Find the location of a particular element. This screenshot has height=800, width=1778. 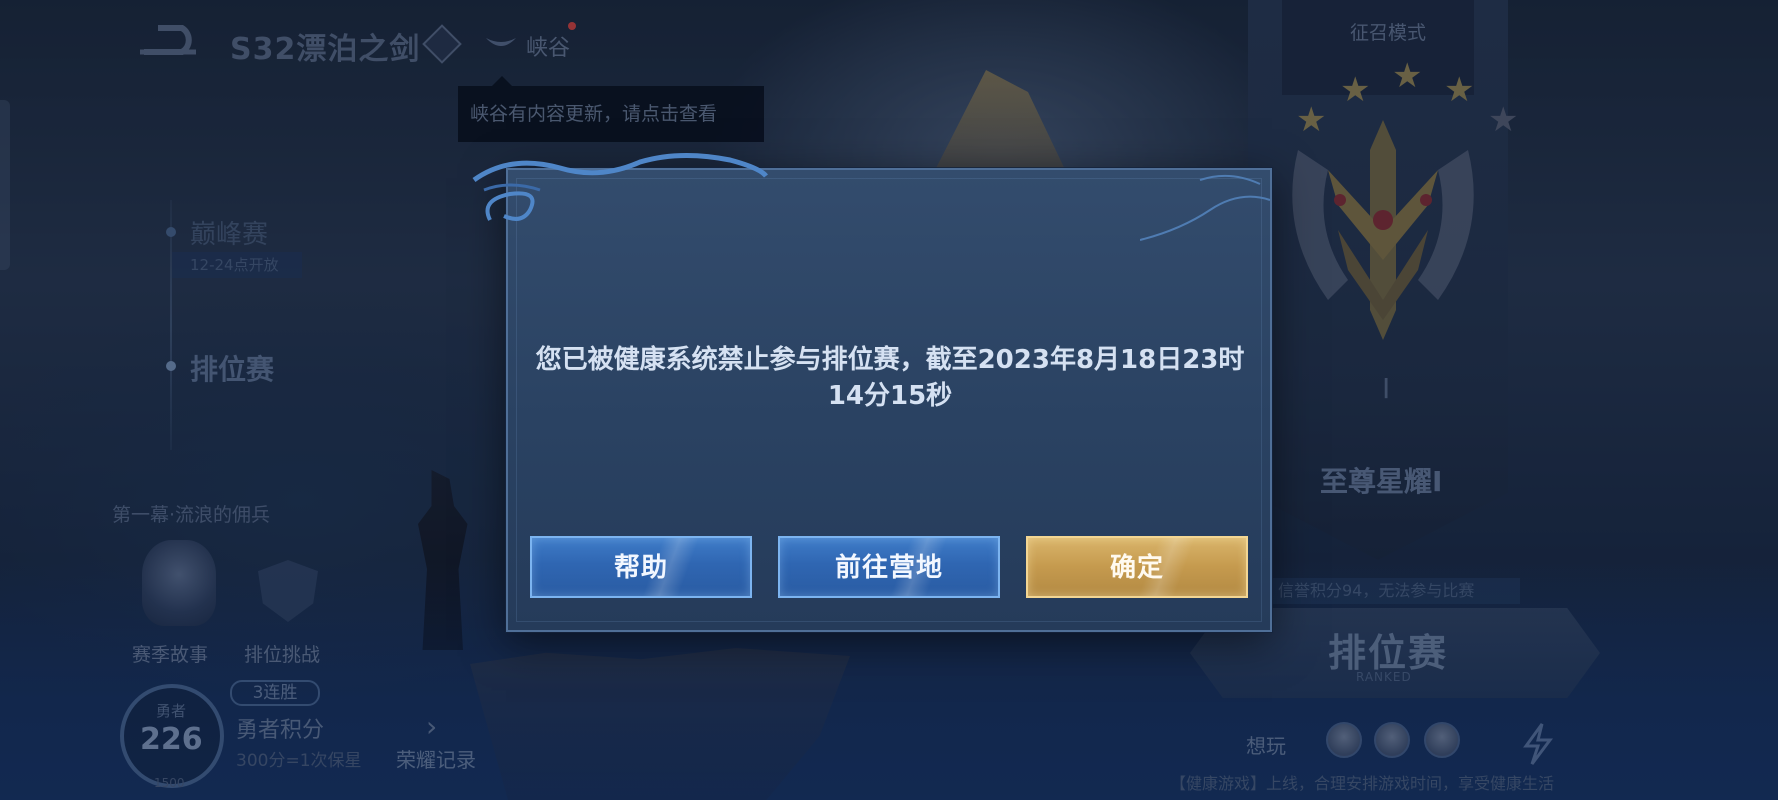

confirm-button: 确定 is located at coordinates (1137, 567).